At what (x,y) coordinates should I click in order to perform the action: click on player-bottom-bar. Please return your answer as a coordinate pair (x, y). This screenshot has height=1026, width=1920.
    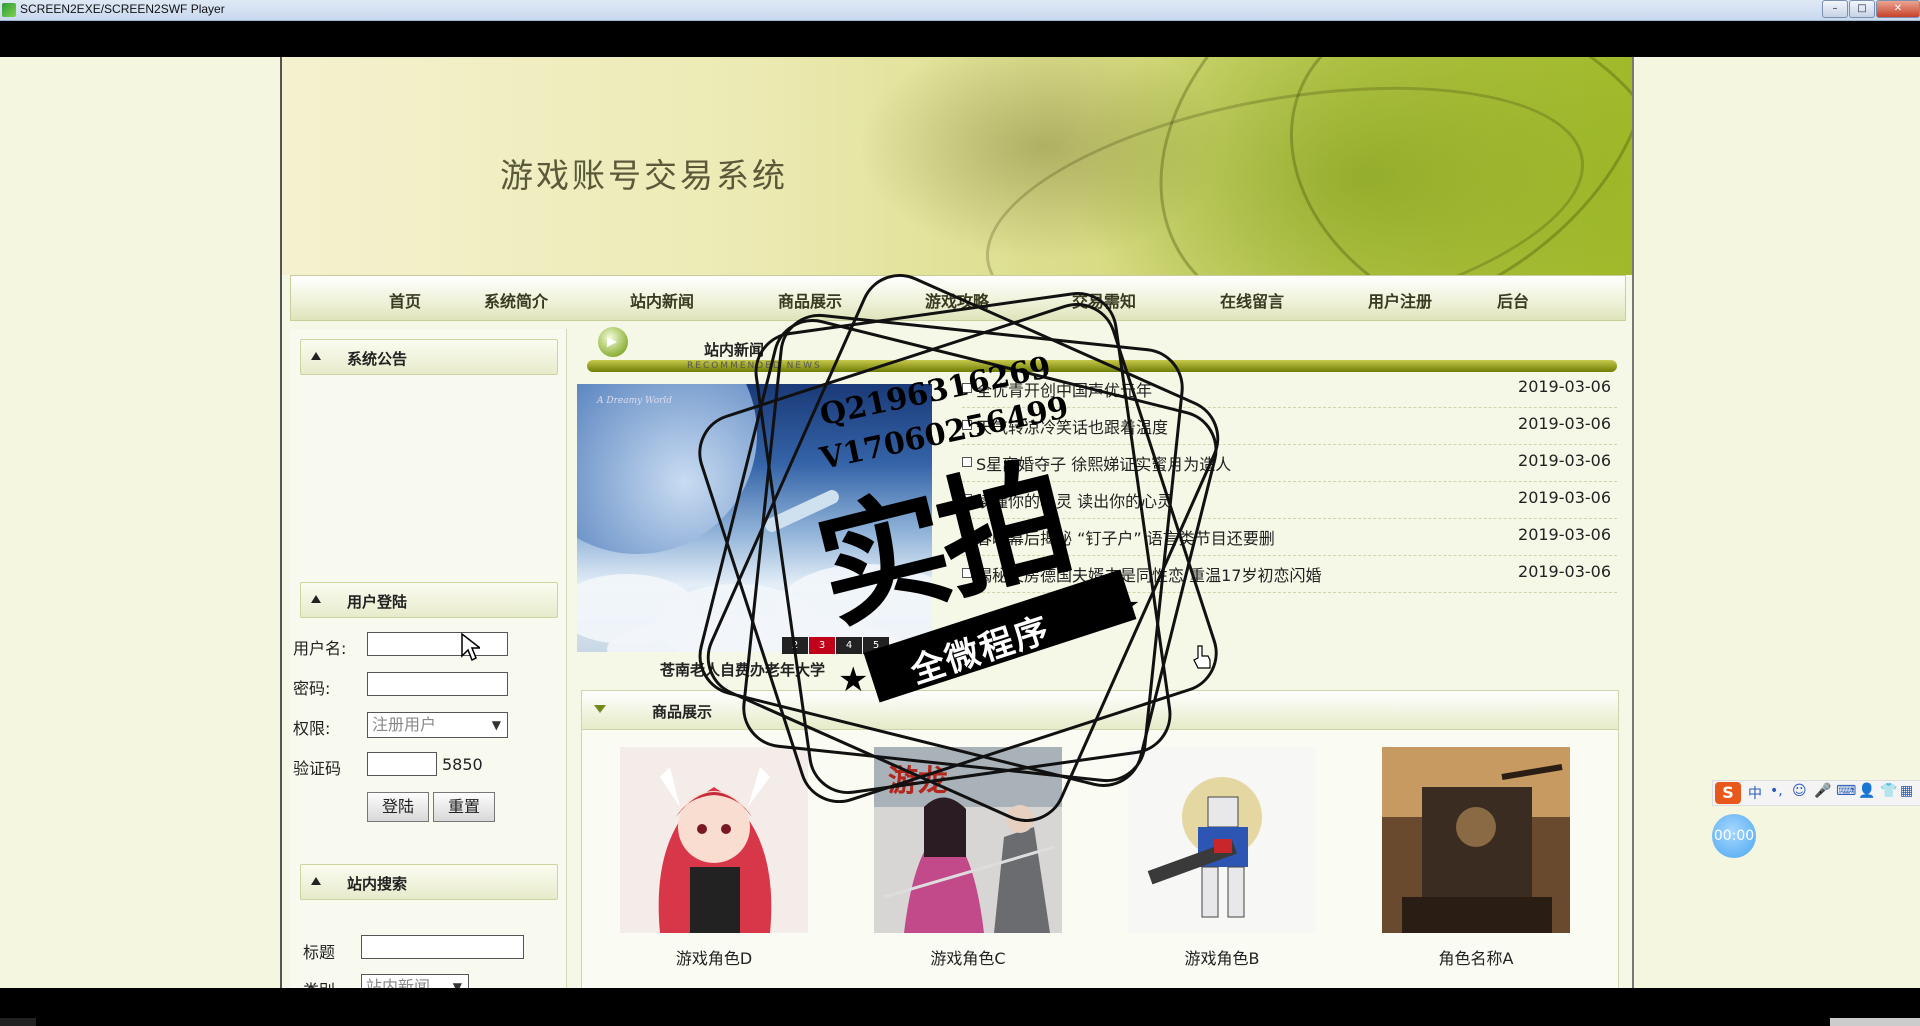
    Looking at the image, I should click on (960, 1007).